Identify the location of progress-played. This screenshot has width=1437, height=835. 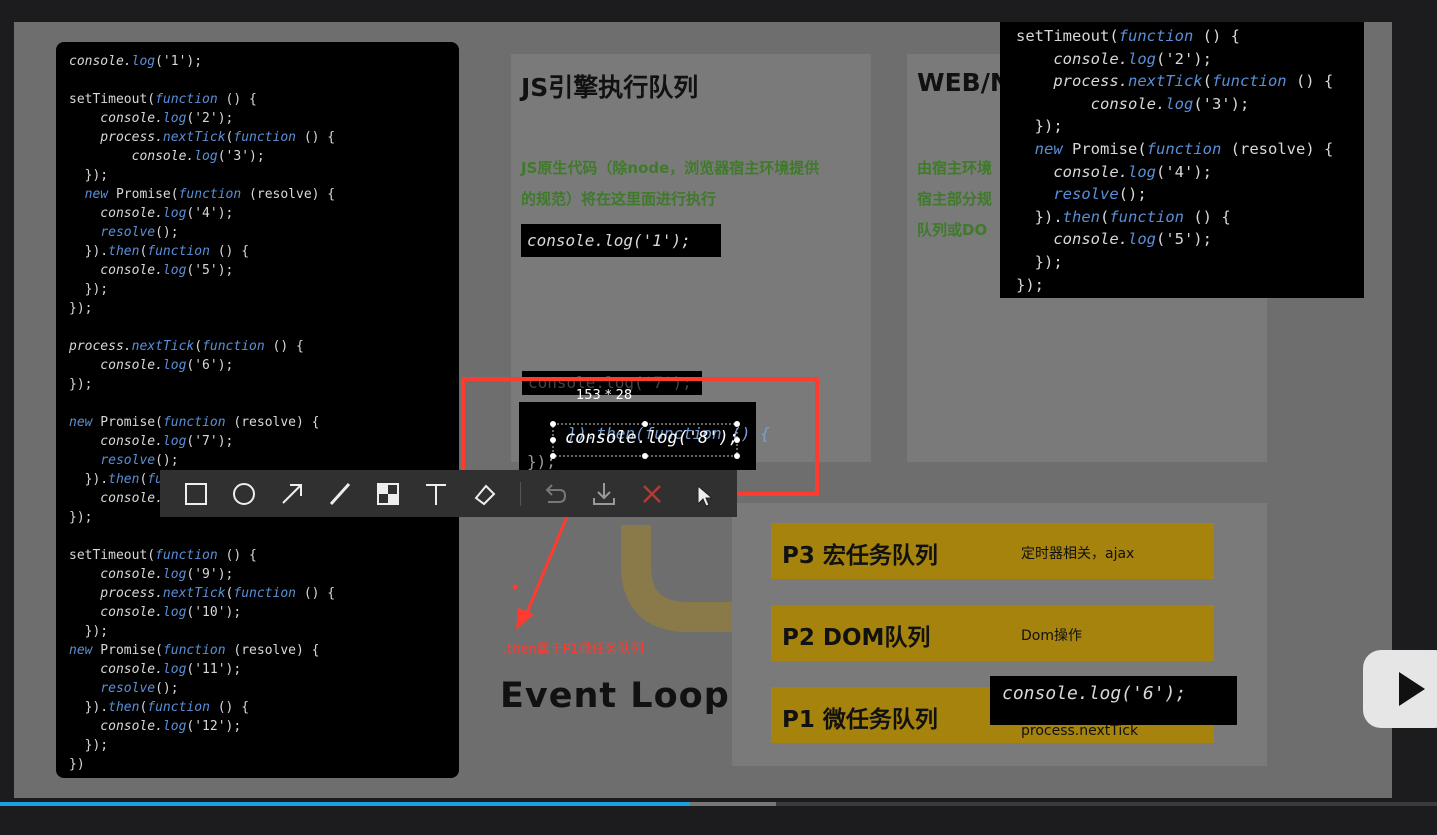
(345, 804).